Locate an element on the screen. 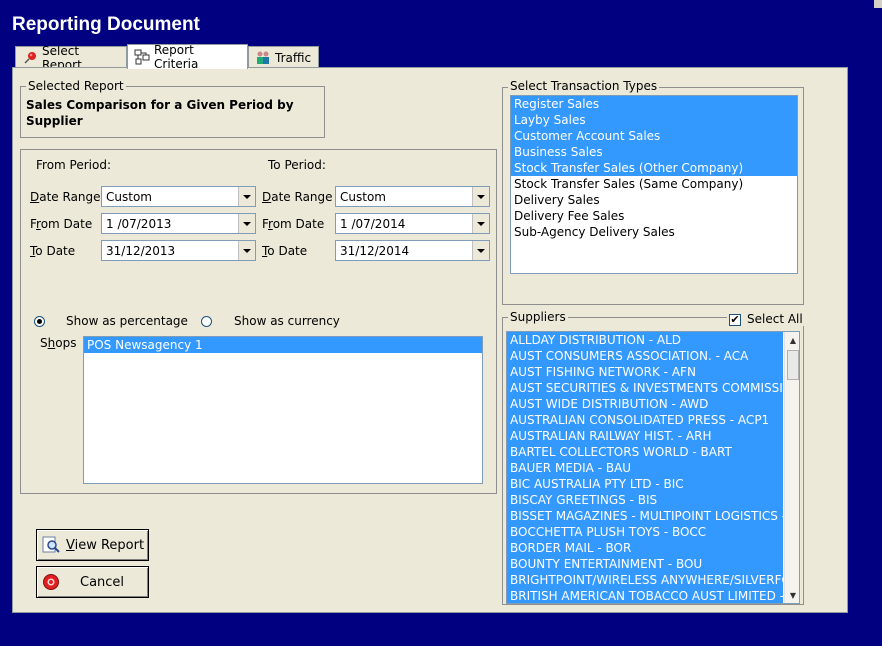 The height and width of the screenshot is (646, 882). transaction-type-item: Stock Transfer Sales (Other Company) is located at coordinates (654, 168).